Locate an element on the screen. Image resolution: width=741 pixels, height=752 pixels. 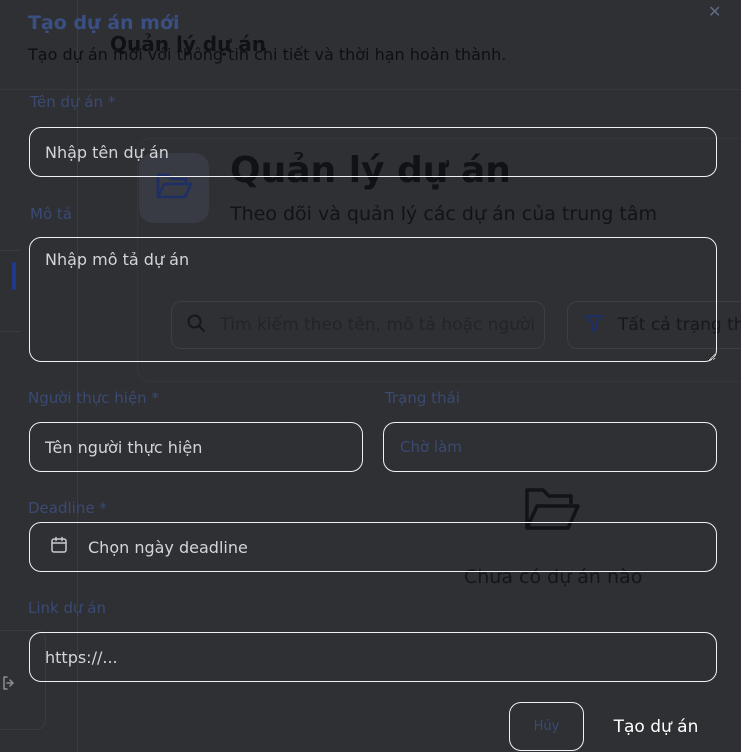
project-name-label: Tên dự án * is located at coordinates (73, 102).